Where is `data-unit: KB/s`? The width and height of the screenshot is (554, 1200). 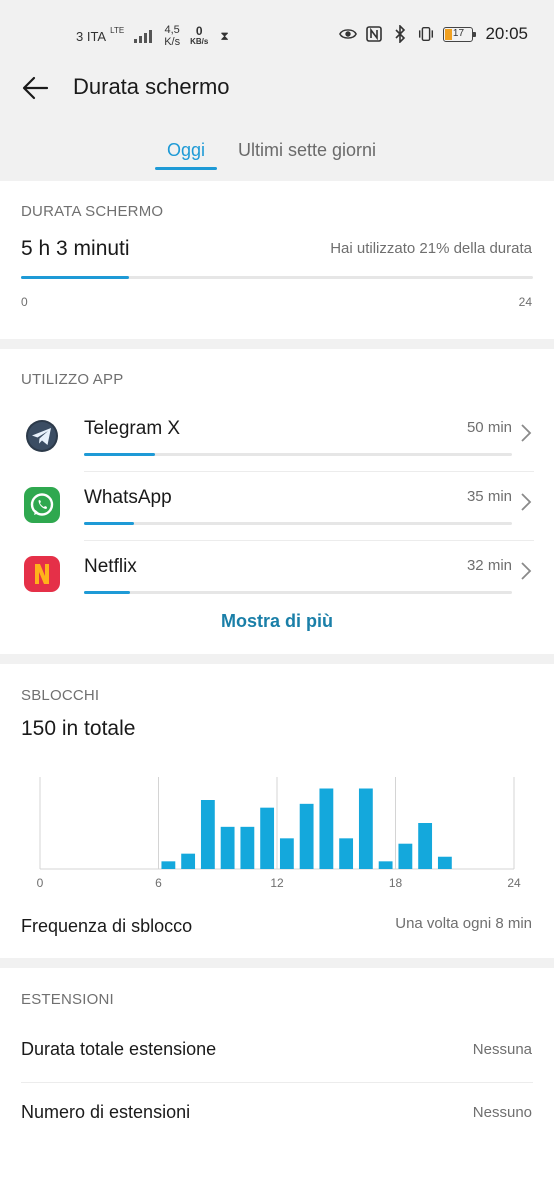 data-unit: KB/s is located at coordinates (199, 41).